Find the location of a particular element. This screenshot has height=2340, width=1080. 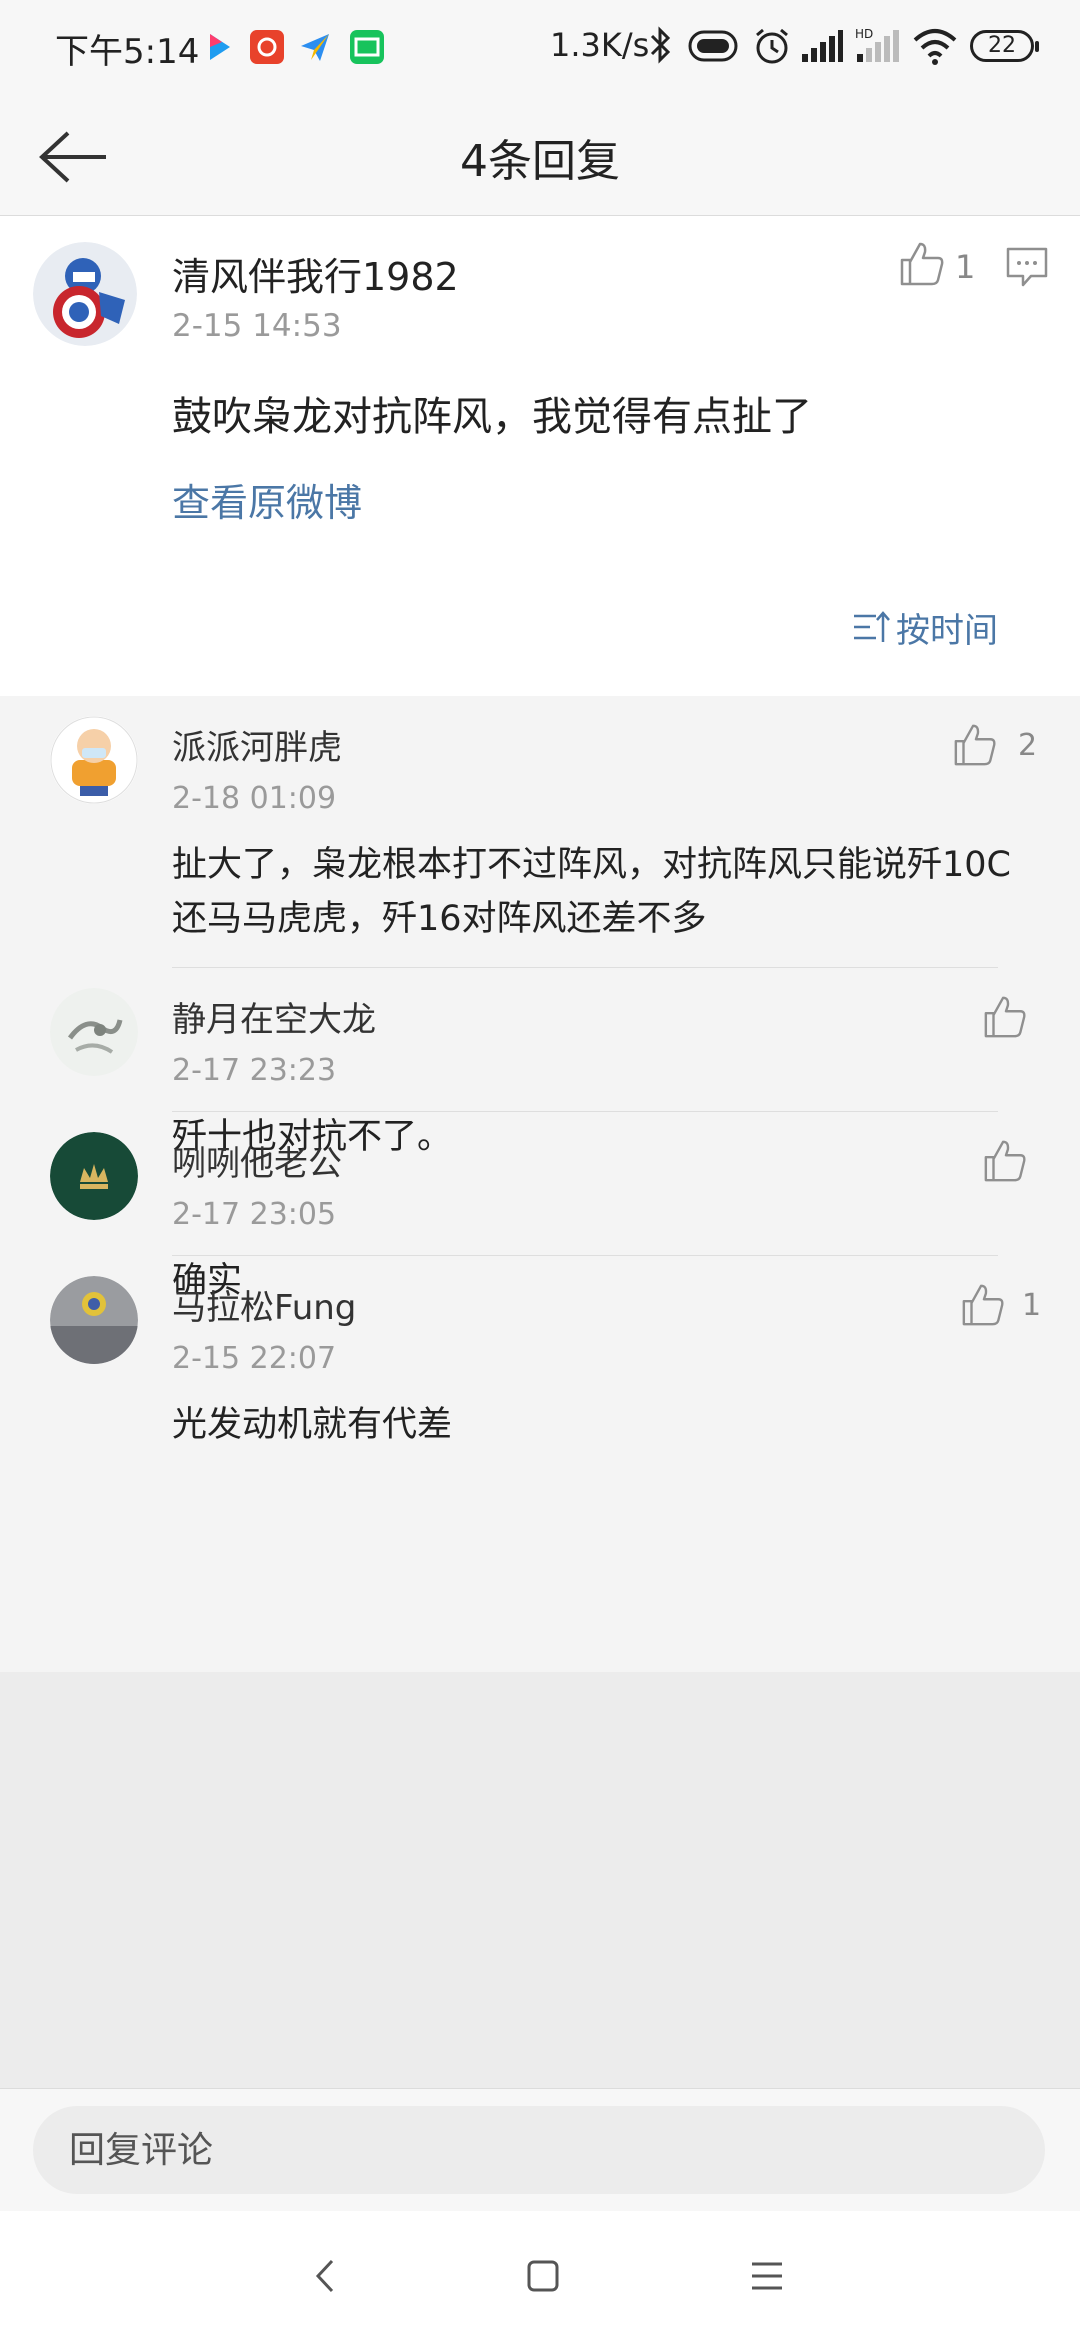

reply-input is located at coordinates (539, 2150).